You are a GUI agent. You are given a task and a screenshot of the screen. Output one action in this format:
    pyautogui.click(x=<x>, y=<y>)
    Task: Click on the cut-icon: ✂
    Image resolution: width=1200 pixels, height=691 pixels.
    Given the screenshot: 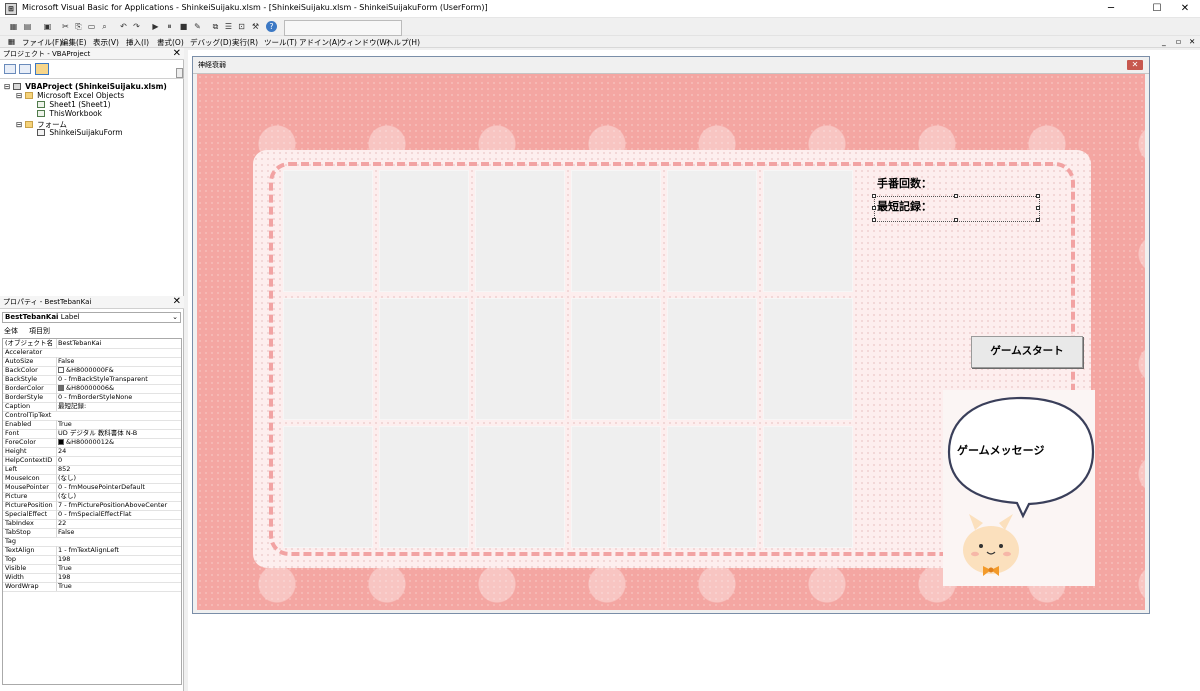 What is the action you would take?
    pyautogui.click(x=65, y=26)
    